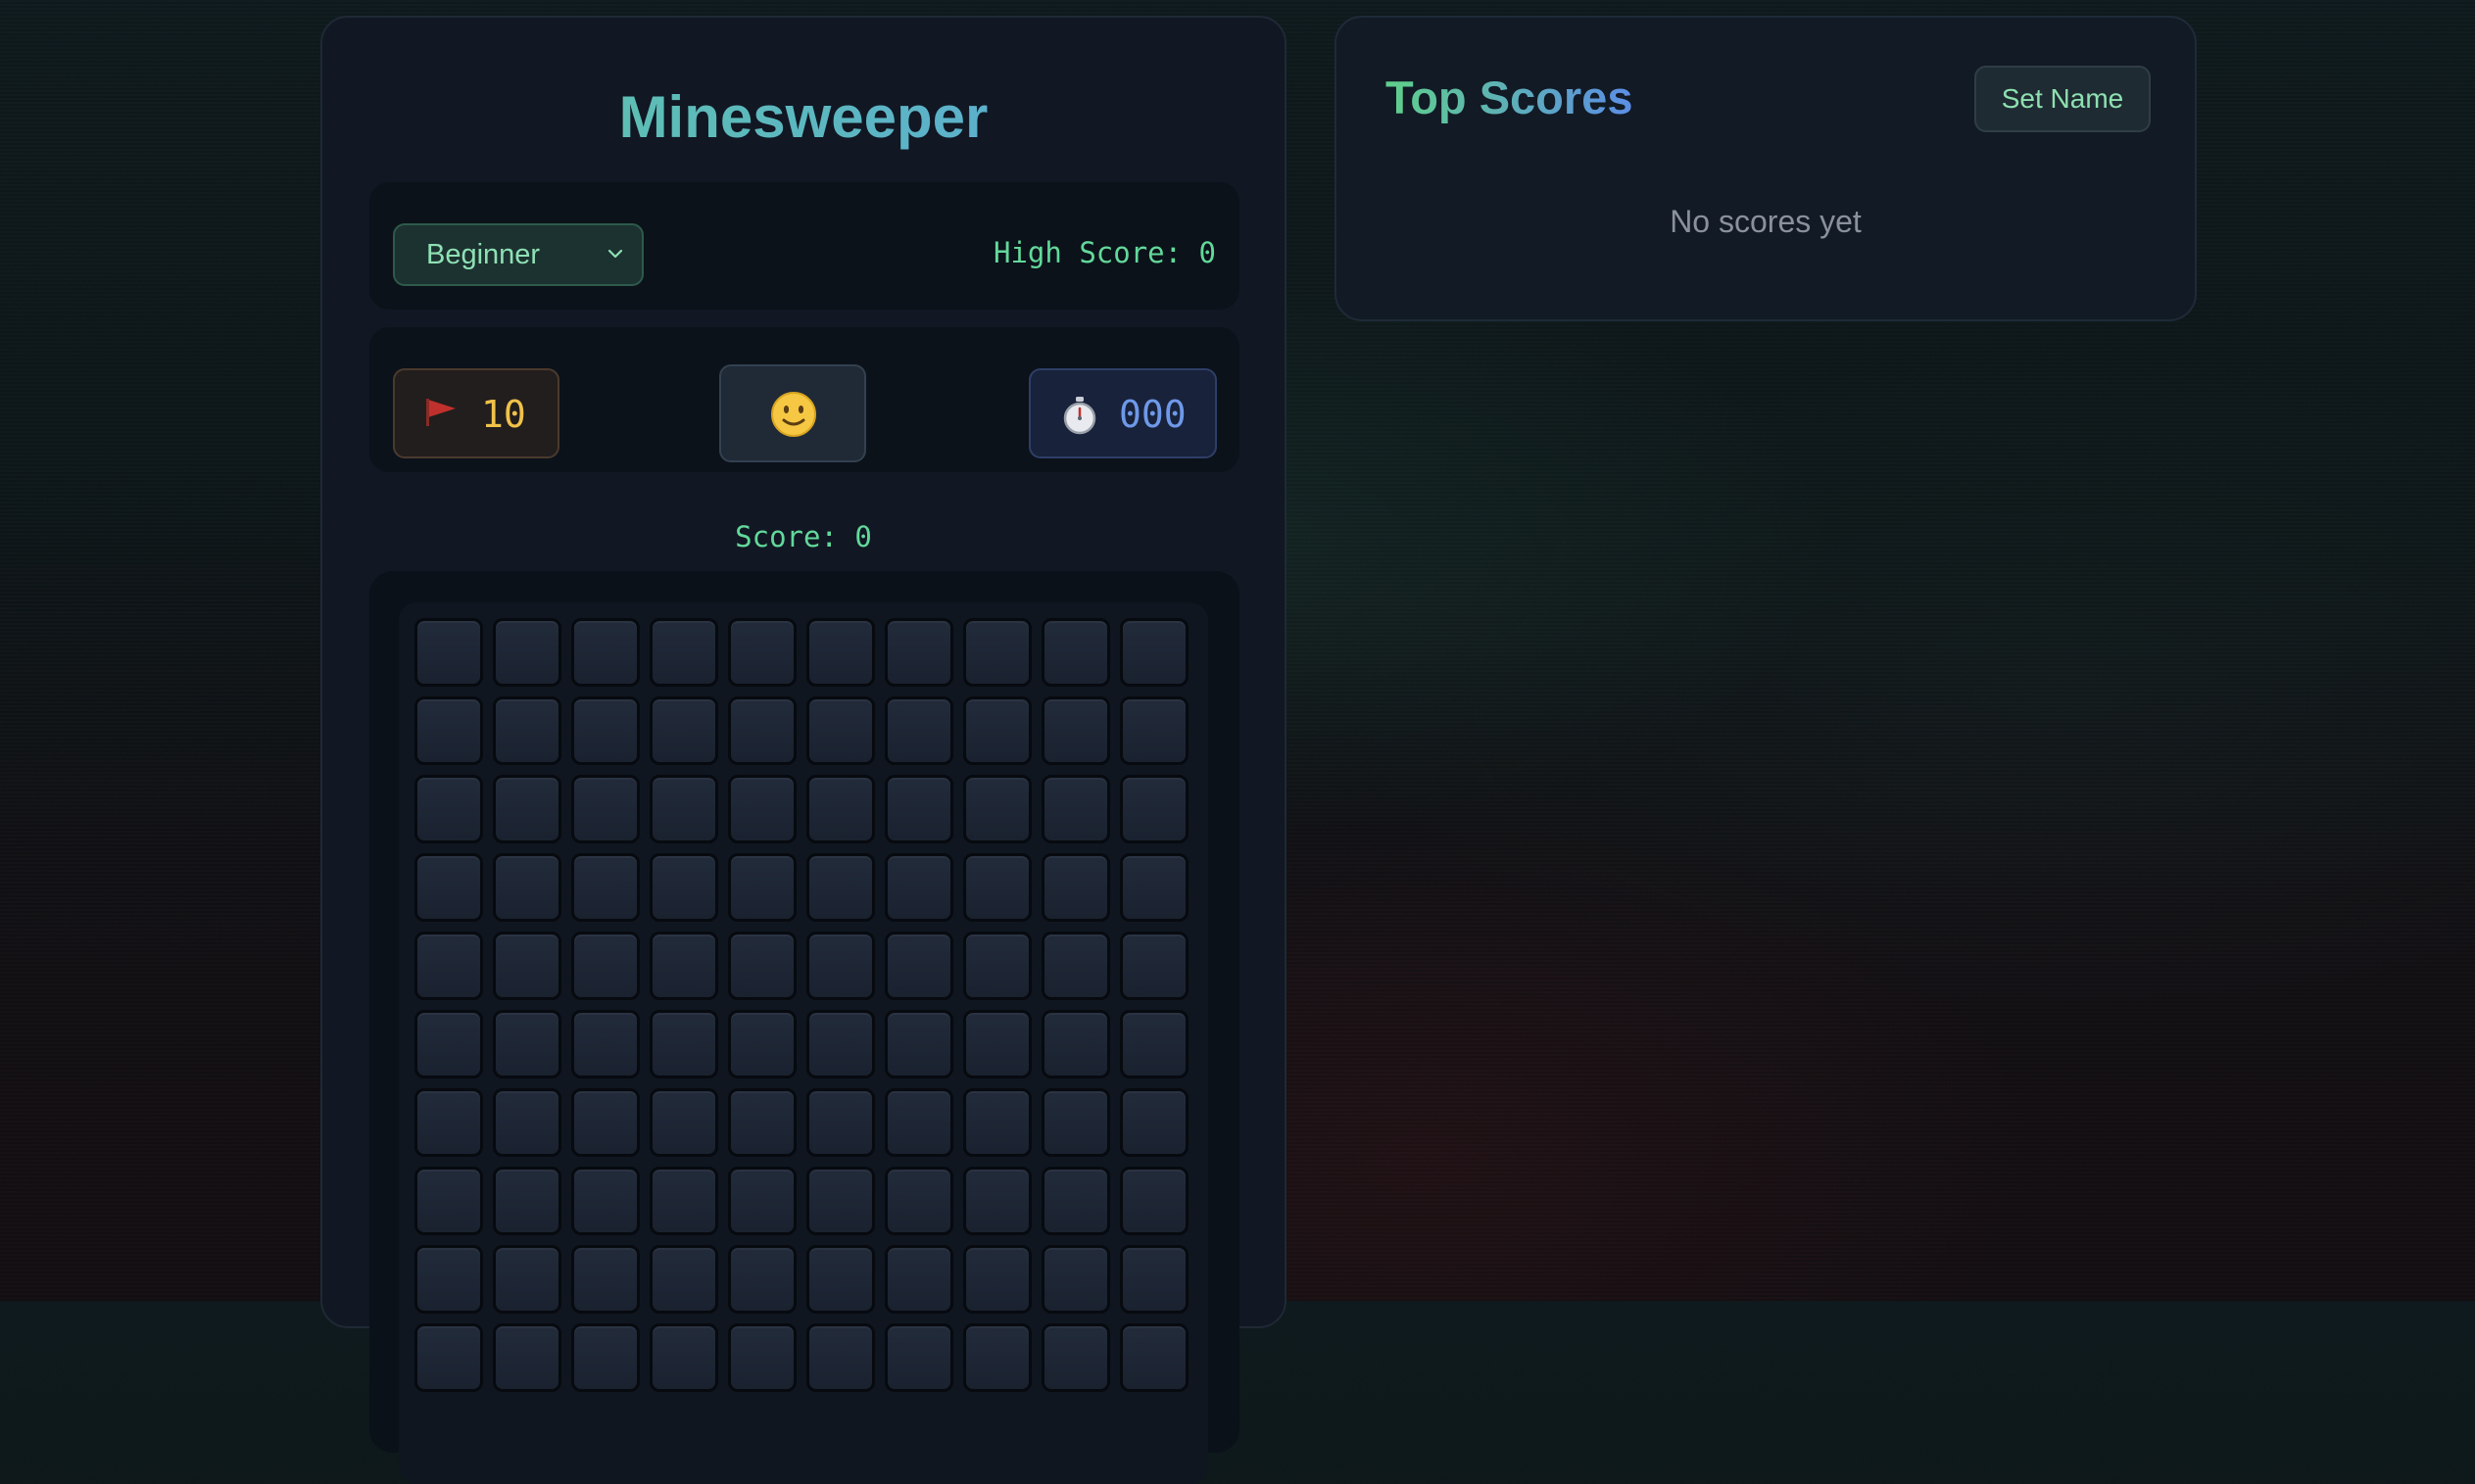 This screenshot has height=1484, width=2475. I want to click on set-name-button: Set Name, so click(2062, 99).